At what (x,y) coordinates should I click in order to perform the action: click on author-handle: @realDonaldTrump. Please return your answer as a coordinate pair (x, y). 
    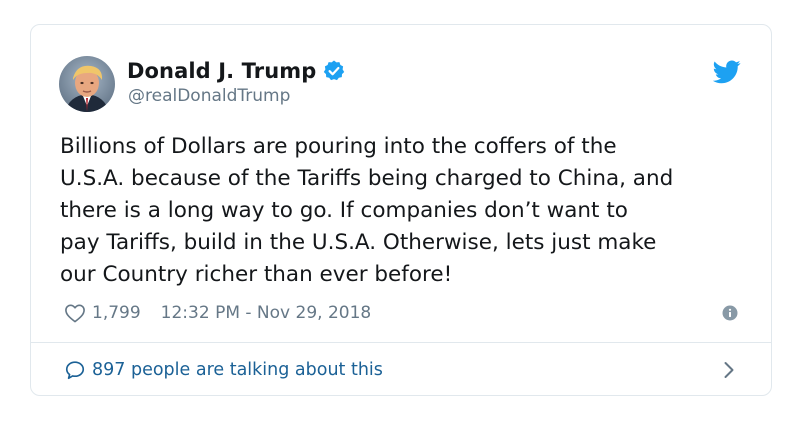
    Looking at the image, I should click on (209, 96).